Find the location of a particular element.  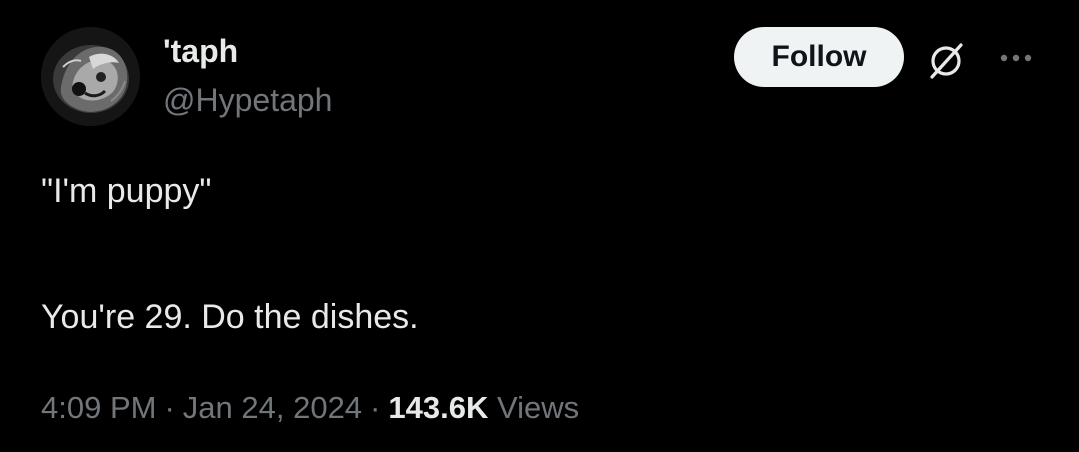

views-label: Views is located at coordinates (538, 407).